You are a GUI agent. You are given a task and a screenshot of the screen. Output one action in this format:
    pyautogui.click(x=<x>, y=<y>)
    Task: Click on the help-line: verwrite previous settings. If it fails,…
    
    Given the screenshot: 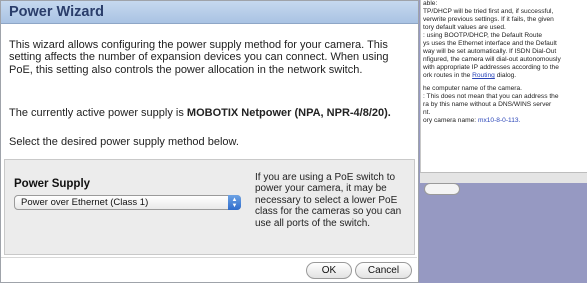 What is the action you would take?
    pyautogui.click(x=488, y=19)
    